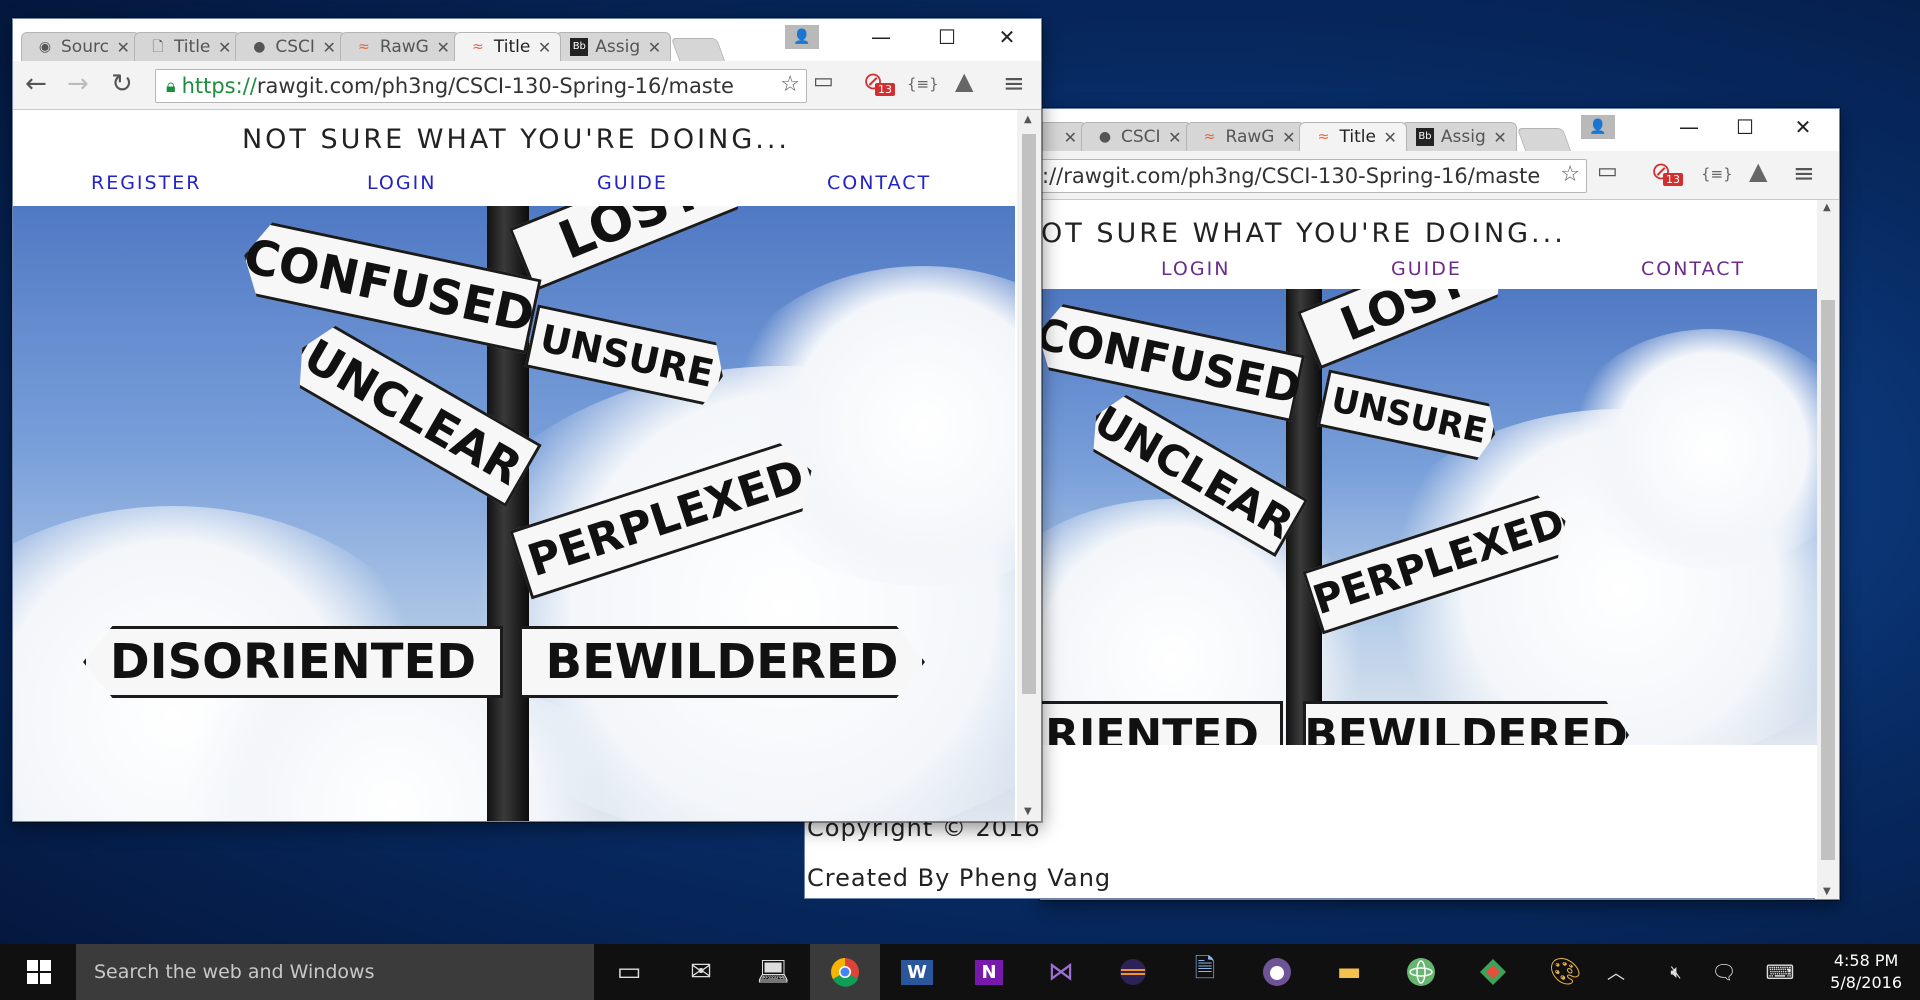 Image resolution: width=1920 pixels, height=1000 pixels. Describe the element at coordinates (1866, 972) in the screenshot. I see `system-clock: 4:58 PM 5/8/2016` at that location.